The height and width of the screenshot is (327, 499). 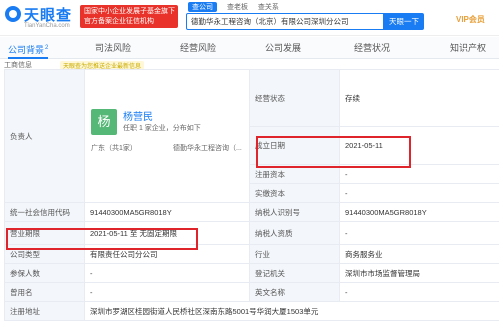 What do you see at coordinates (113, 48) in the screenshot?
I see `tab-legal-risk: 司法风险` at bounding box center [113, 48].